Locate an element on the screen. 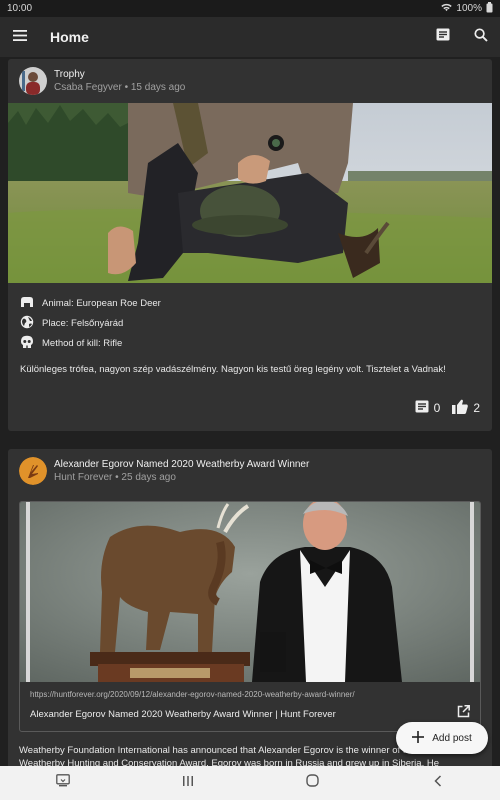 The image size is (500, 800). add-post-button: Add post is located at coordinates (442, 738).